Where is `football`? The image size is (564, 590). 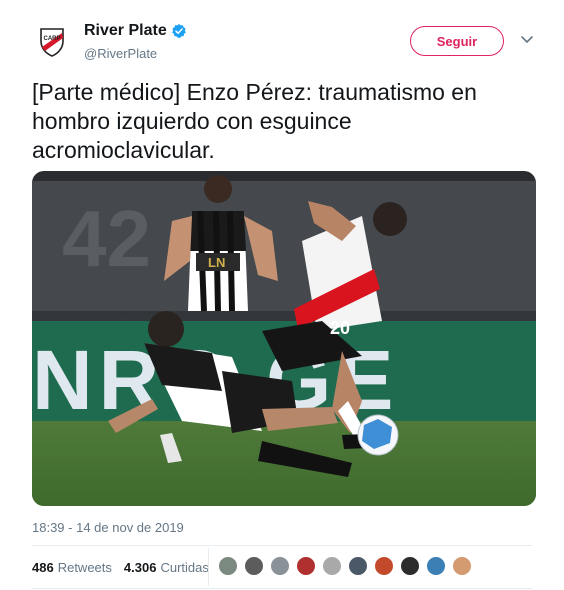
football is located at coordinates (378, 435).